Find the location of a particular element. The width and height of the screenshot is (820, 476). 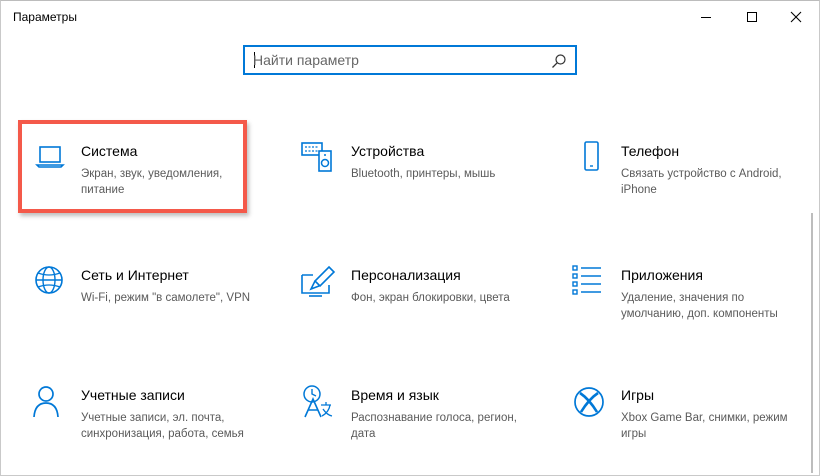

category-name: Время и язык is located at coordinates (395, 395).